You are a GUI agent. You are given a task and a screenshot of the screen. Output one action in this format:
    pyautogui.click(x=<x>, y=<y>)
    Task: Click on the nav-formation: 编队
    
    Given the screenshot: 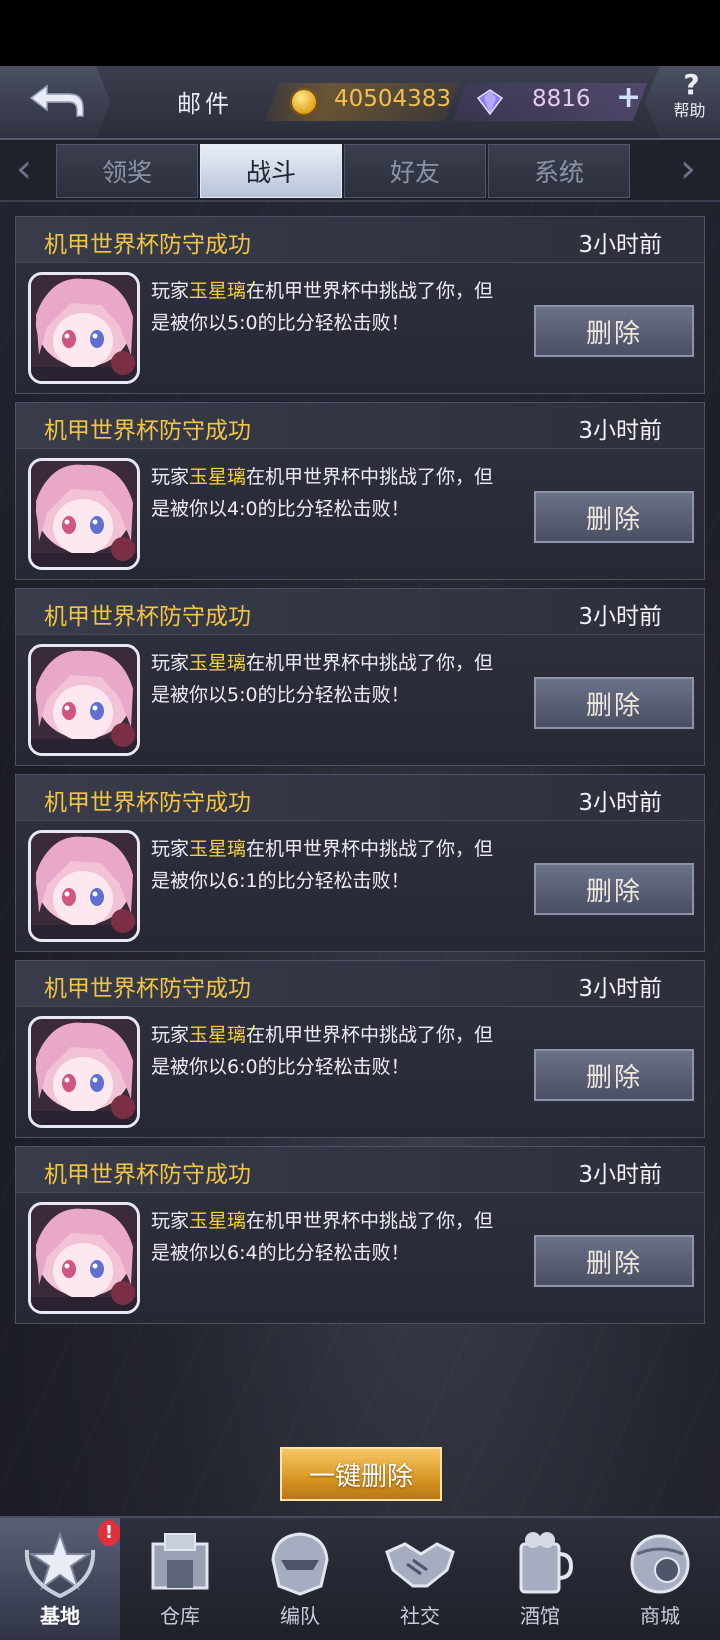 What is the action you would take?
    pyautogui.click(x=300, y=1579)
    